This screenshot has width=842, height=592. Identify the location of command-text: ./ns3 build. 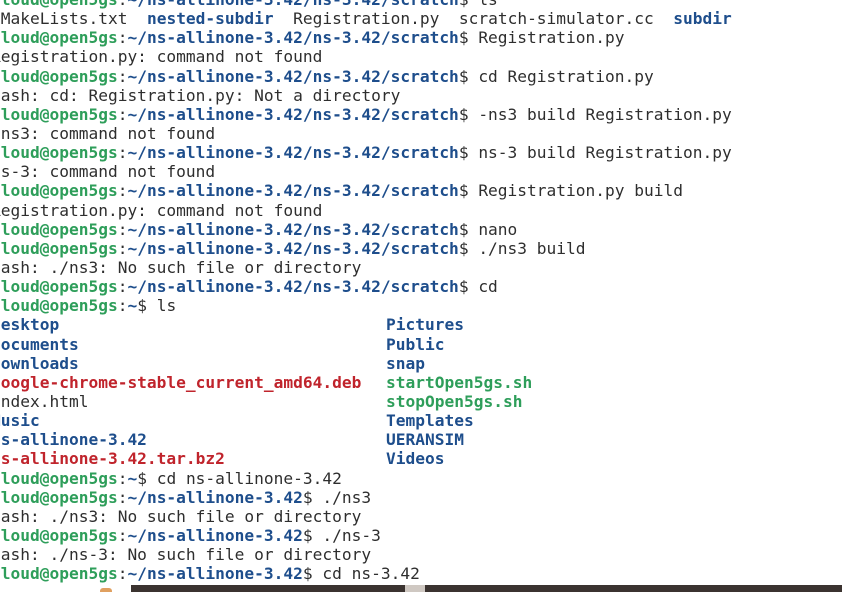
(532, 248).